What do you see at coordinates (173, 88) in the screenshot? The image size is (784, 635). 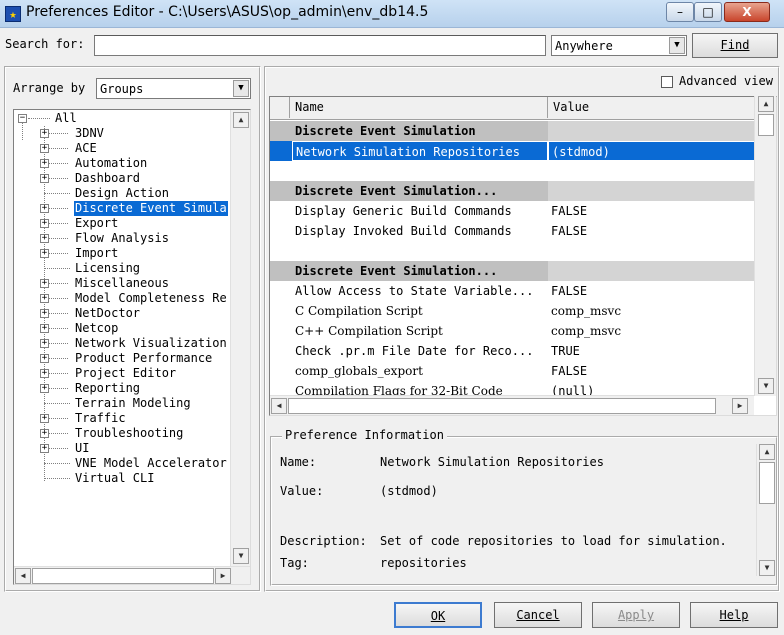 I see `arrange-by-dropdown: Groups ▼` at bounding box center [173, 88].